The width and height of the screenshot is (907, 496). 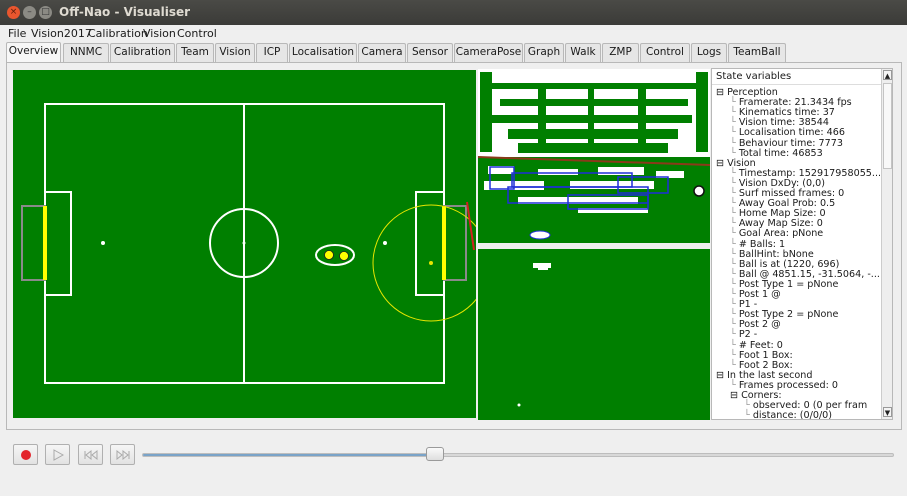 I want to click on timeline-handle, so click(x=435, y=454).